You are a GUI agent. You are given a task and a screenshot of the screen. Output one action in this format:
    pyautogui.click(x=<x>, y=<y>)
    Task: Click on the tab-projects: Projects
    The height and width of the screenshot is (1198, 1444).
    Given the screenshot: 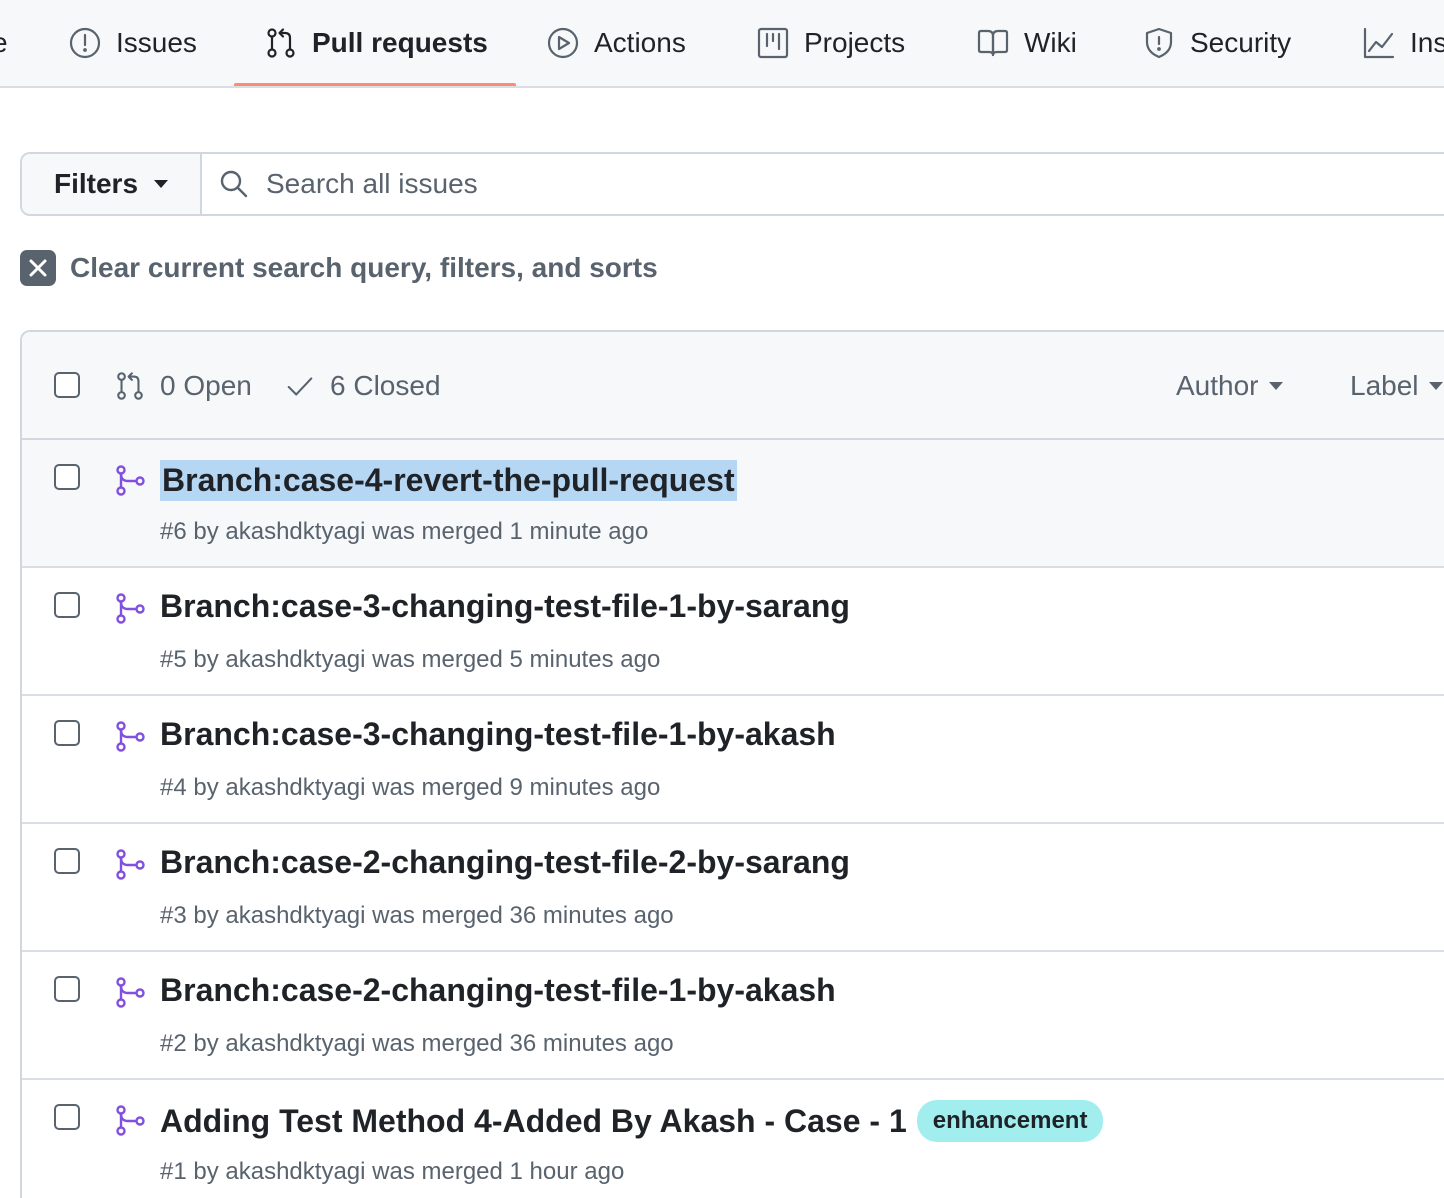 What is the action you would take?
    pyautogui.click(x=830, y=43)
    